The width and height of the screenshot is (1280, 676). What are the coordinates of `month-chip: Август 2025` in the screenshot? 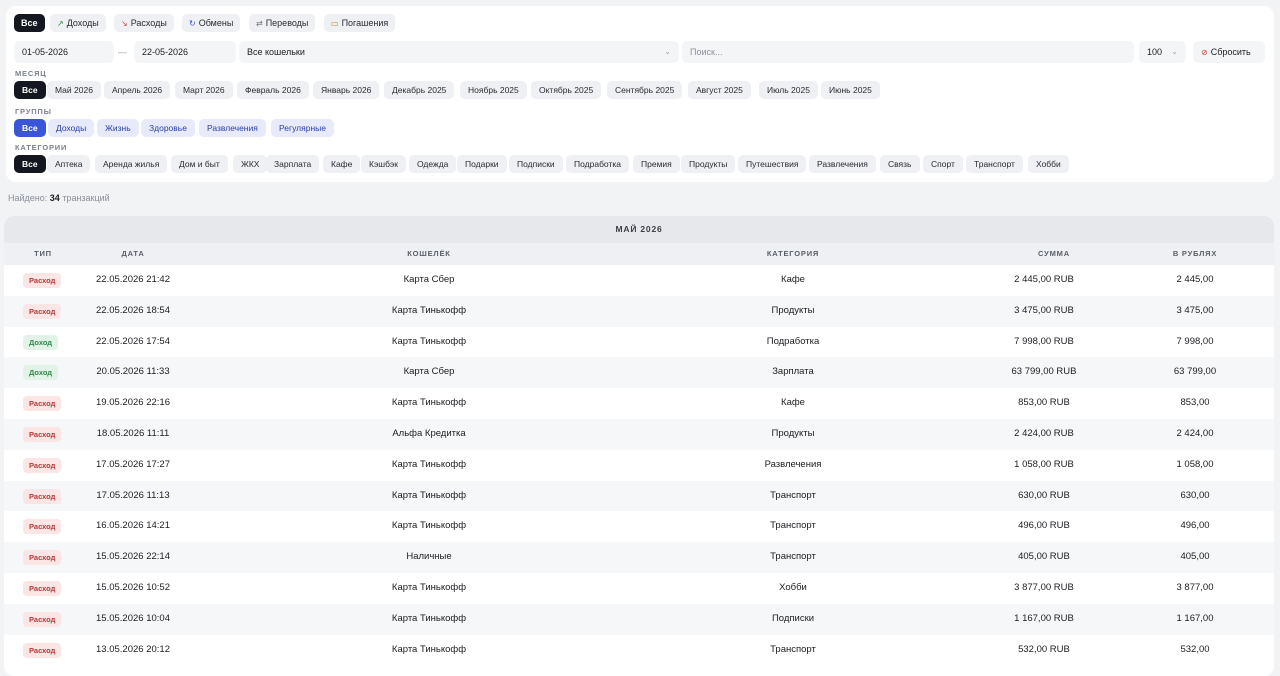 It's located at (719, 90).